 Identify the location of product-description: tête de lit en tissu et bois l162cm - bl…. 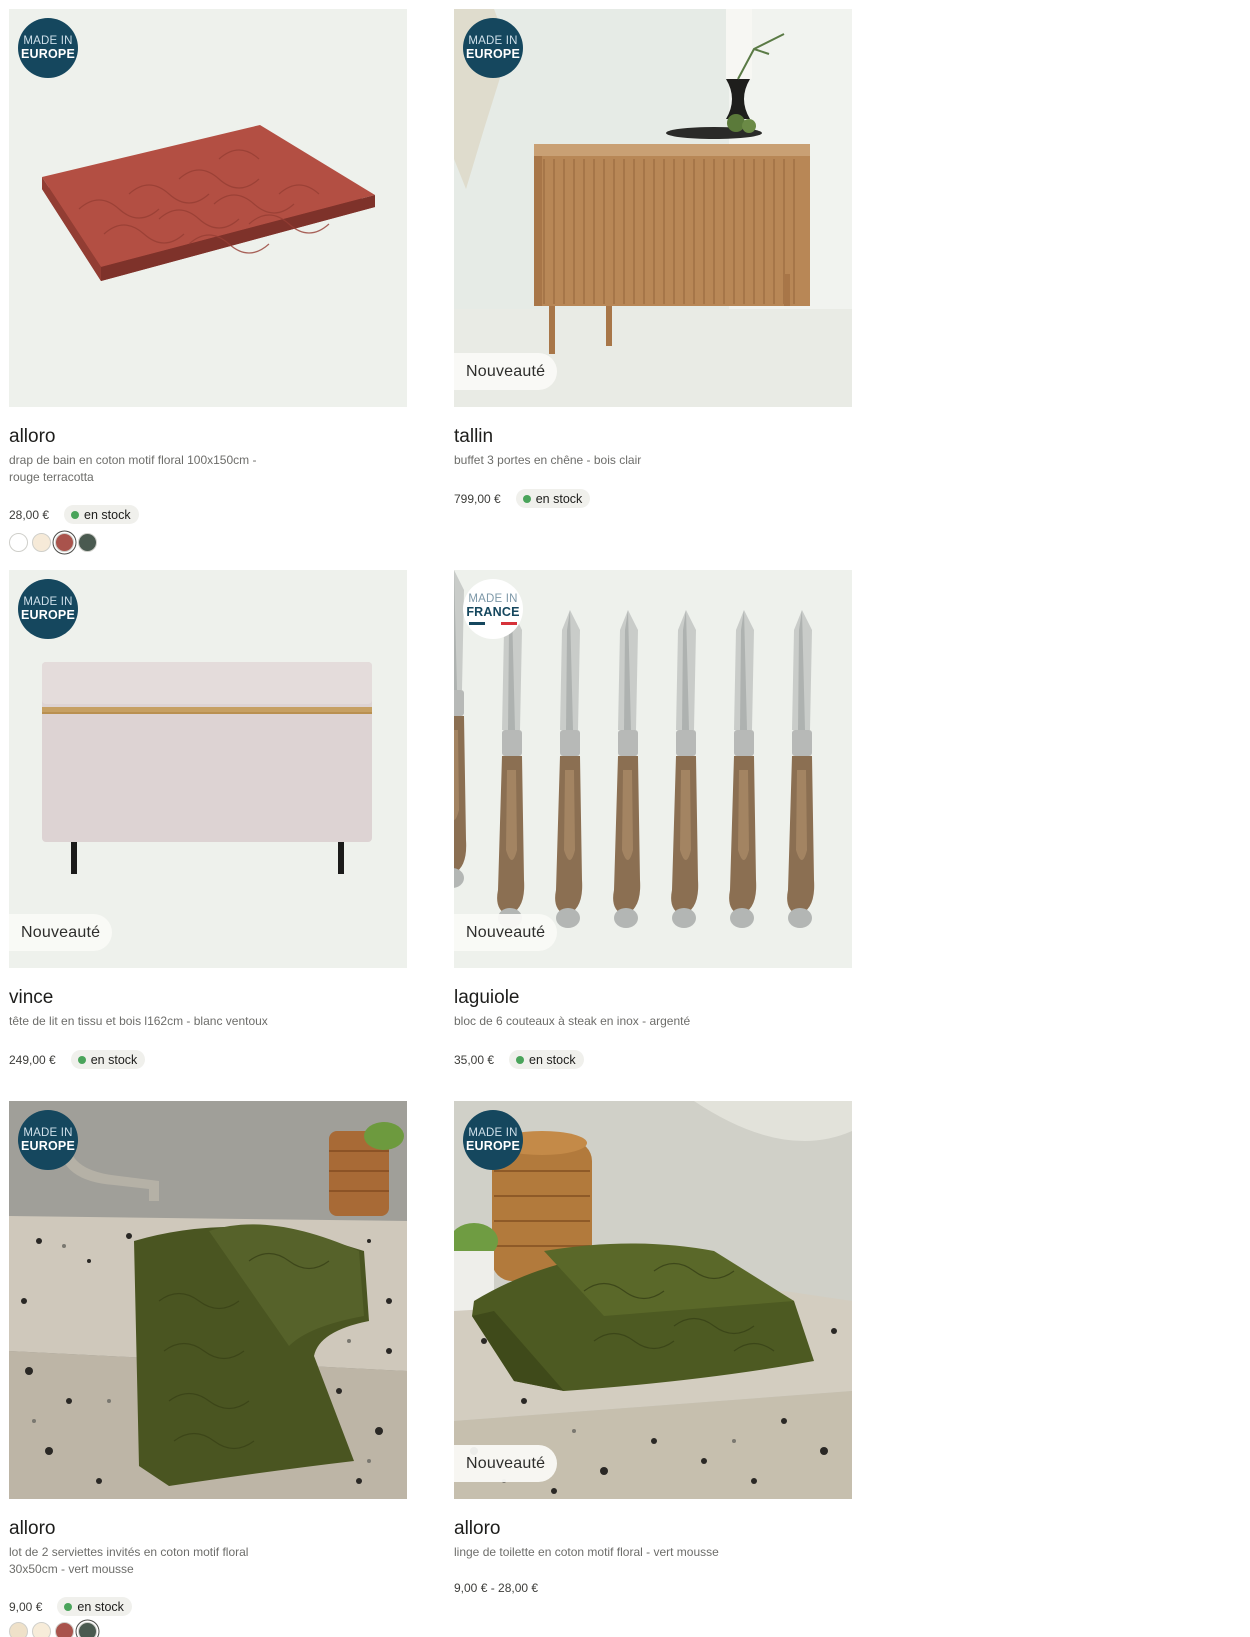
(138, 1021).